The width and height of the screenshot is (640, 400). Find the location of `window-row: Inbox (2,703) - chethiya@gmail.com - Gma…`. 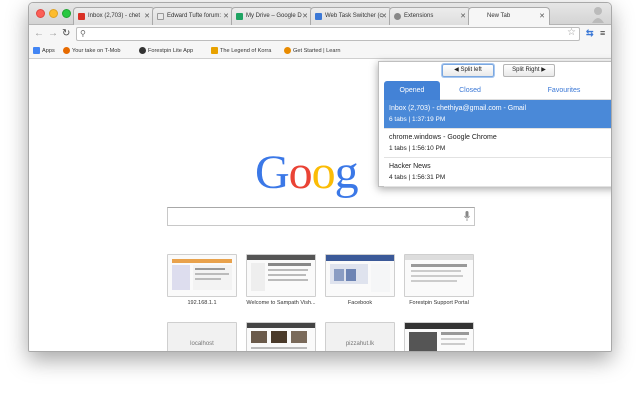

window-row: Inbox (2,703) - chethiya@gmail.com - Gma… is located at coordinates (498, 114).